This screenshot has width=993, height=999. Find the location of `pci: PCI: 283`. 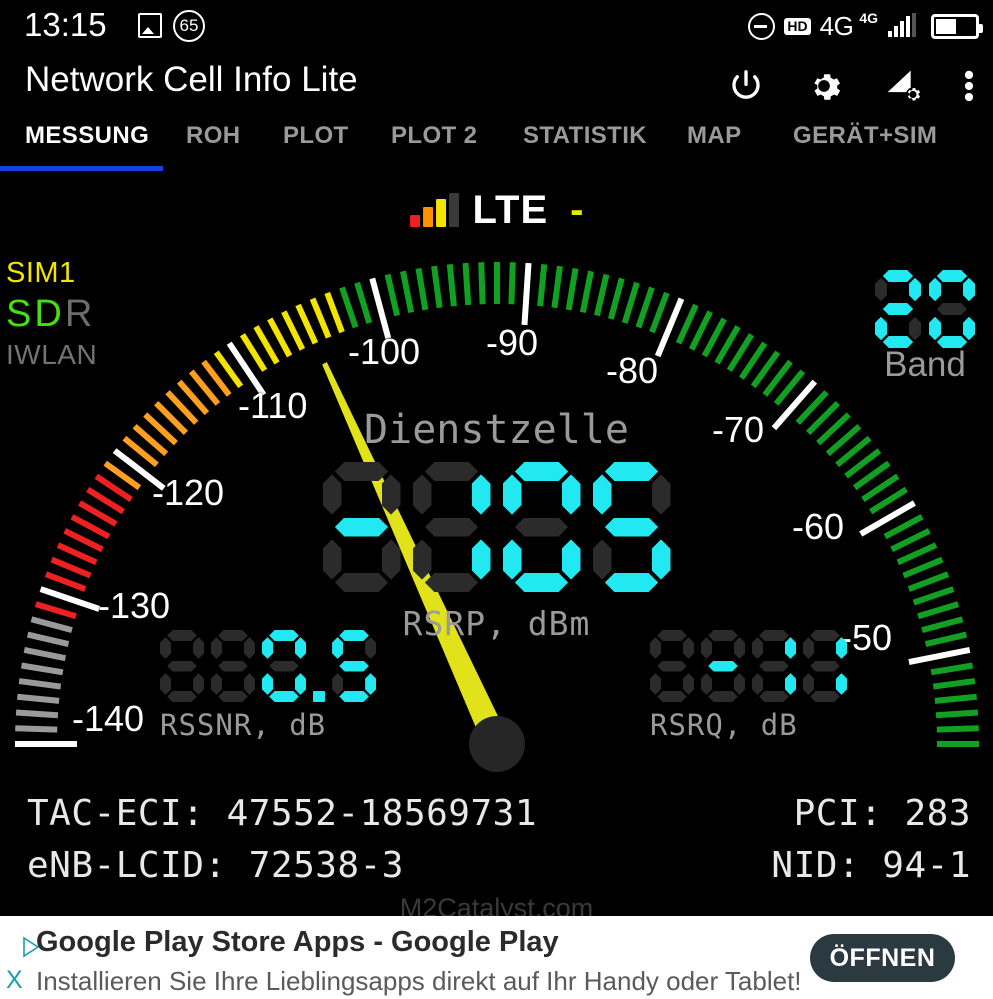

pci: PCI: 283 is located at coordinates (882, 813).